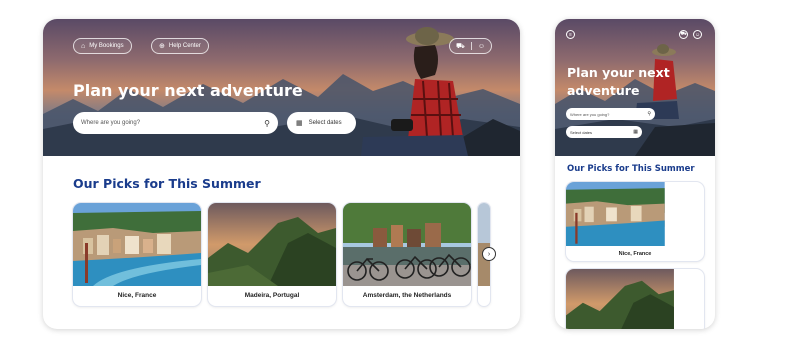 The height and width of the screenshot is (350, 788). I want to click on cart-account-group: ⛟ ☺, so click(470, 46).